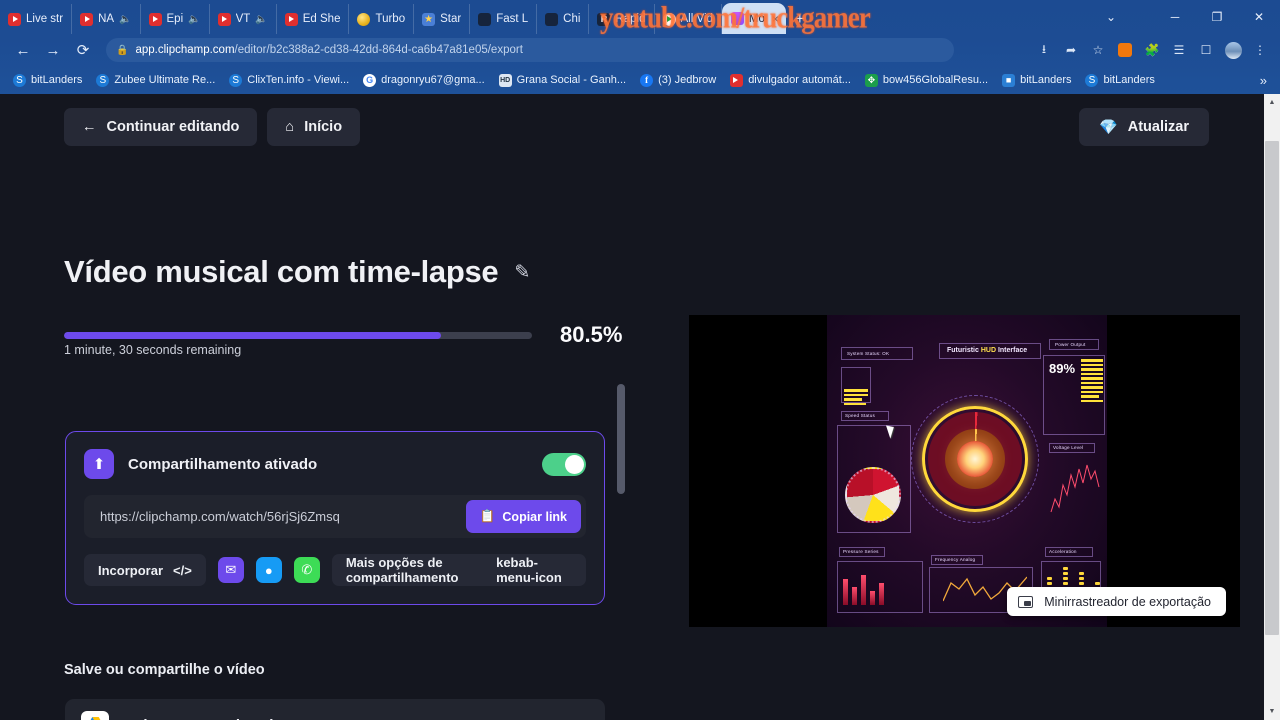  Describe the element at coordinates (1075, 488) in the screenshot. I see `hud-sparkline` at that location.